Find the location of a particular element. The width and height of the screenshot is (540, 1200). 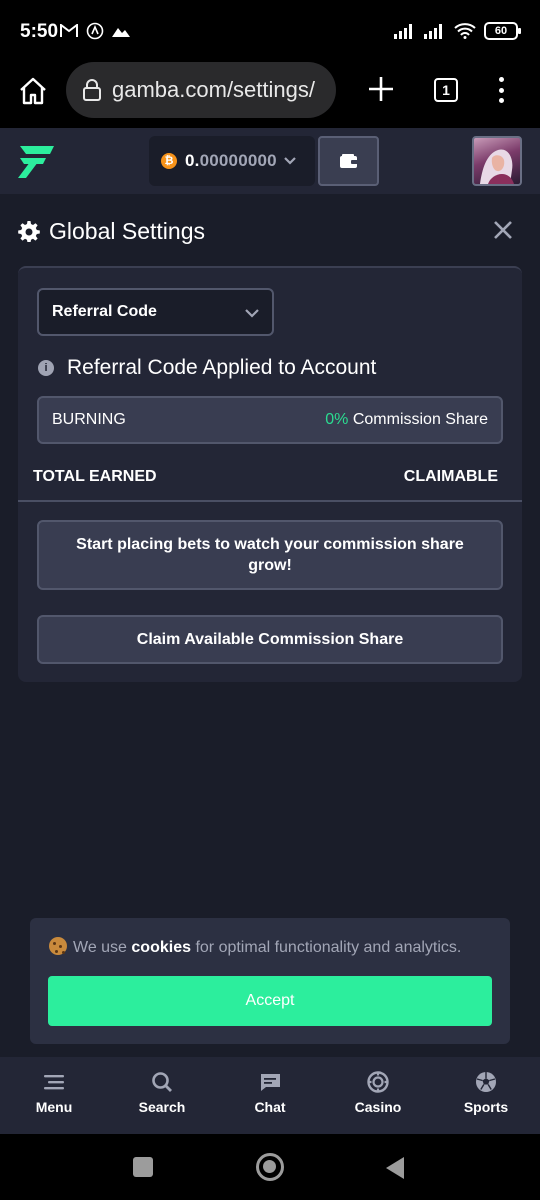

new-tab-icon is located at coordinates (381, 89).